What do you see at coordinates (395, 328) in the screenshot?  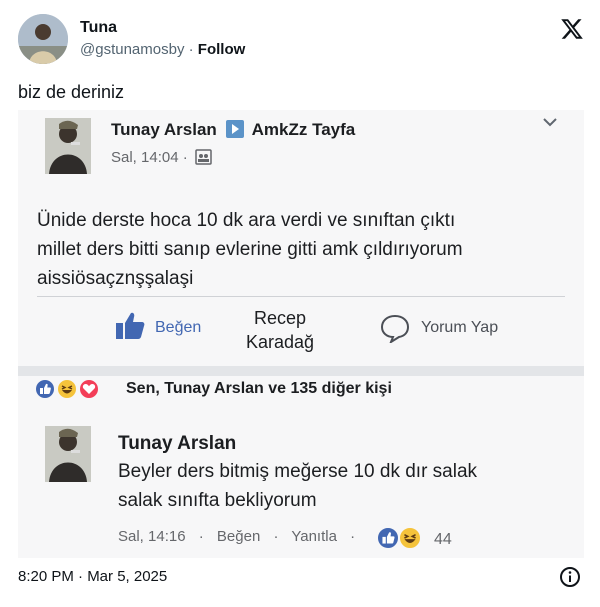 I see `comment-bubble-icon` at bounding box center [395, 328].